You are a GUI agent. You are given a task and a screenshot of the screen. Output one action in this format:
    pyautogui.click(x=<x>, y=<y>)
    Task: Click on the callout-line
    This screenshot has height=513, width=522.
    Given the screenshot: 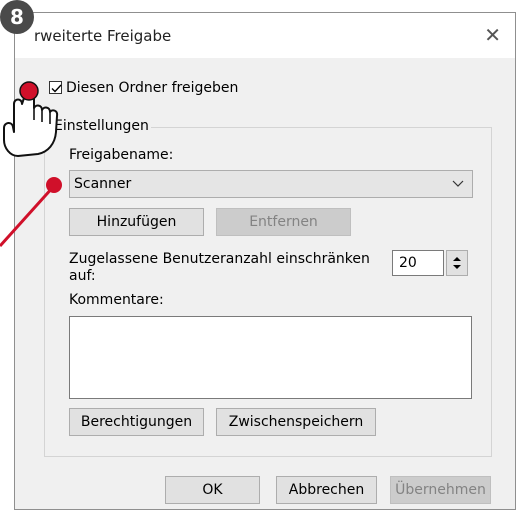 What is the action you would take?
    pyautogui.click(x=28, y=216)
    